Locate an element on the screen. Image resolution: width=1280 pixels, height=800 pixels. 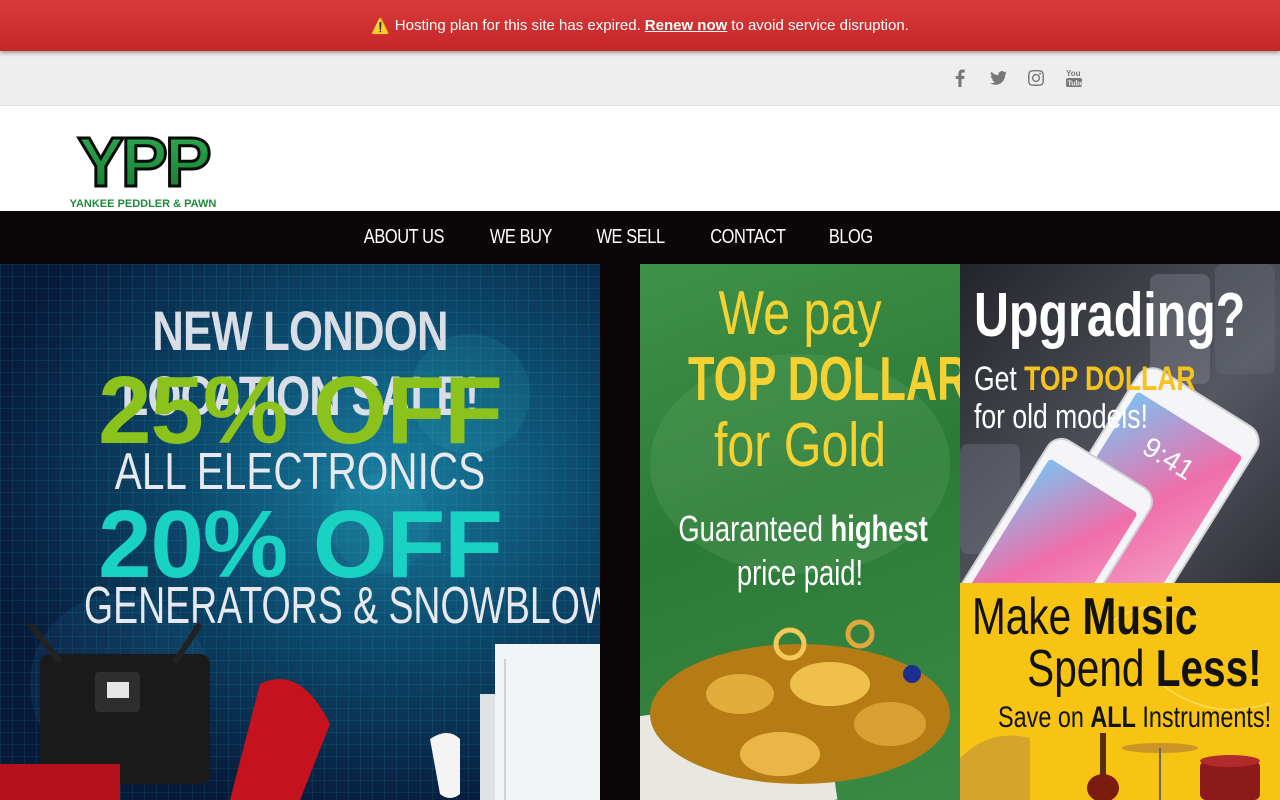
youtube-icon: You Tube is located at coordinates (1074, 78).